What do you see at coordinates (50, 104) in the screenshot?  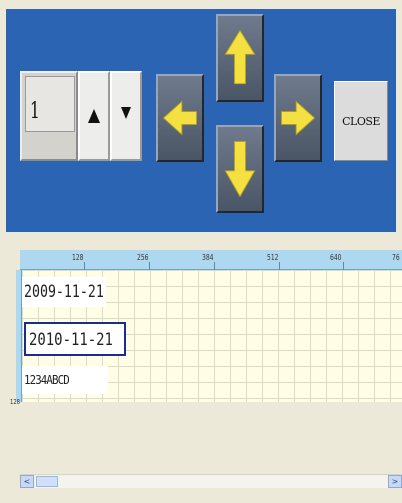 I see `number-display-field: 1` at bounding box center [50, 104].